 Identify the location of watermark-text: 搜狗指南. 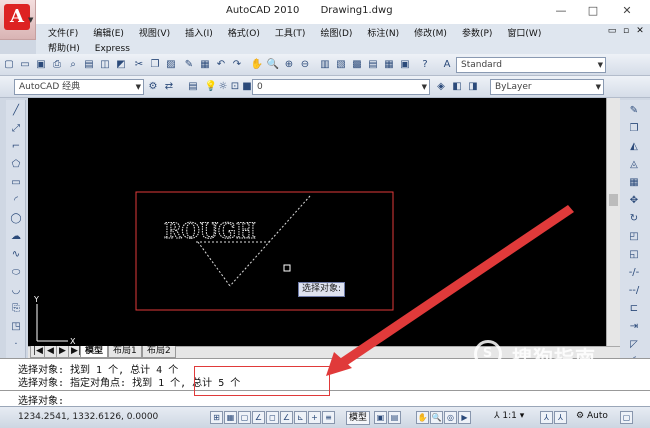
(554, 358).